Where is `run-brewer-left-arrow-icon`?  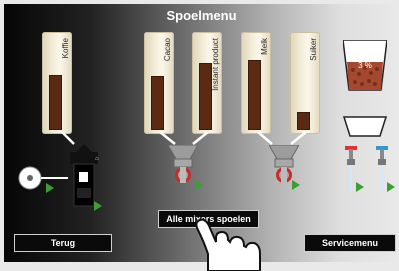 run-brewer-left-arrow-icon is located at coordinates (50, 188).